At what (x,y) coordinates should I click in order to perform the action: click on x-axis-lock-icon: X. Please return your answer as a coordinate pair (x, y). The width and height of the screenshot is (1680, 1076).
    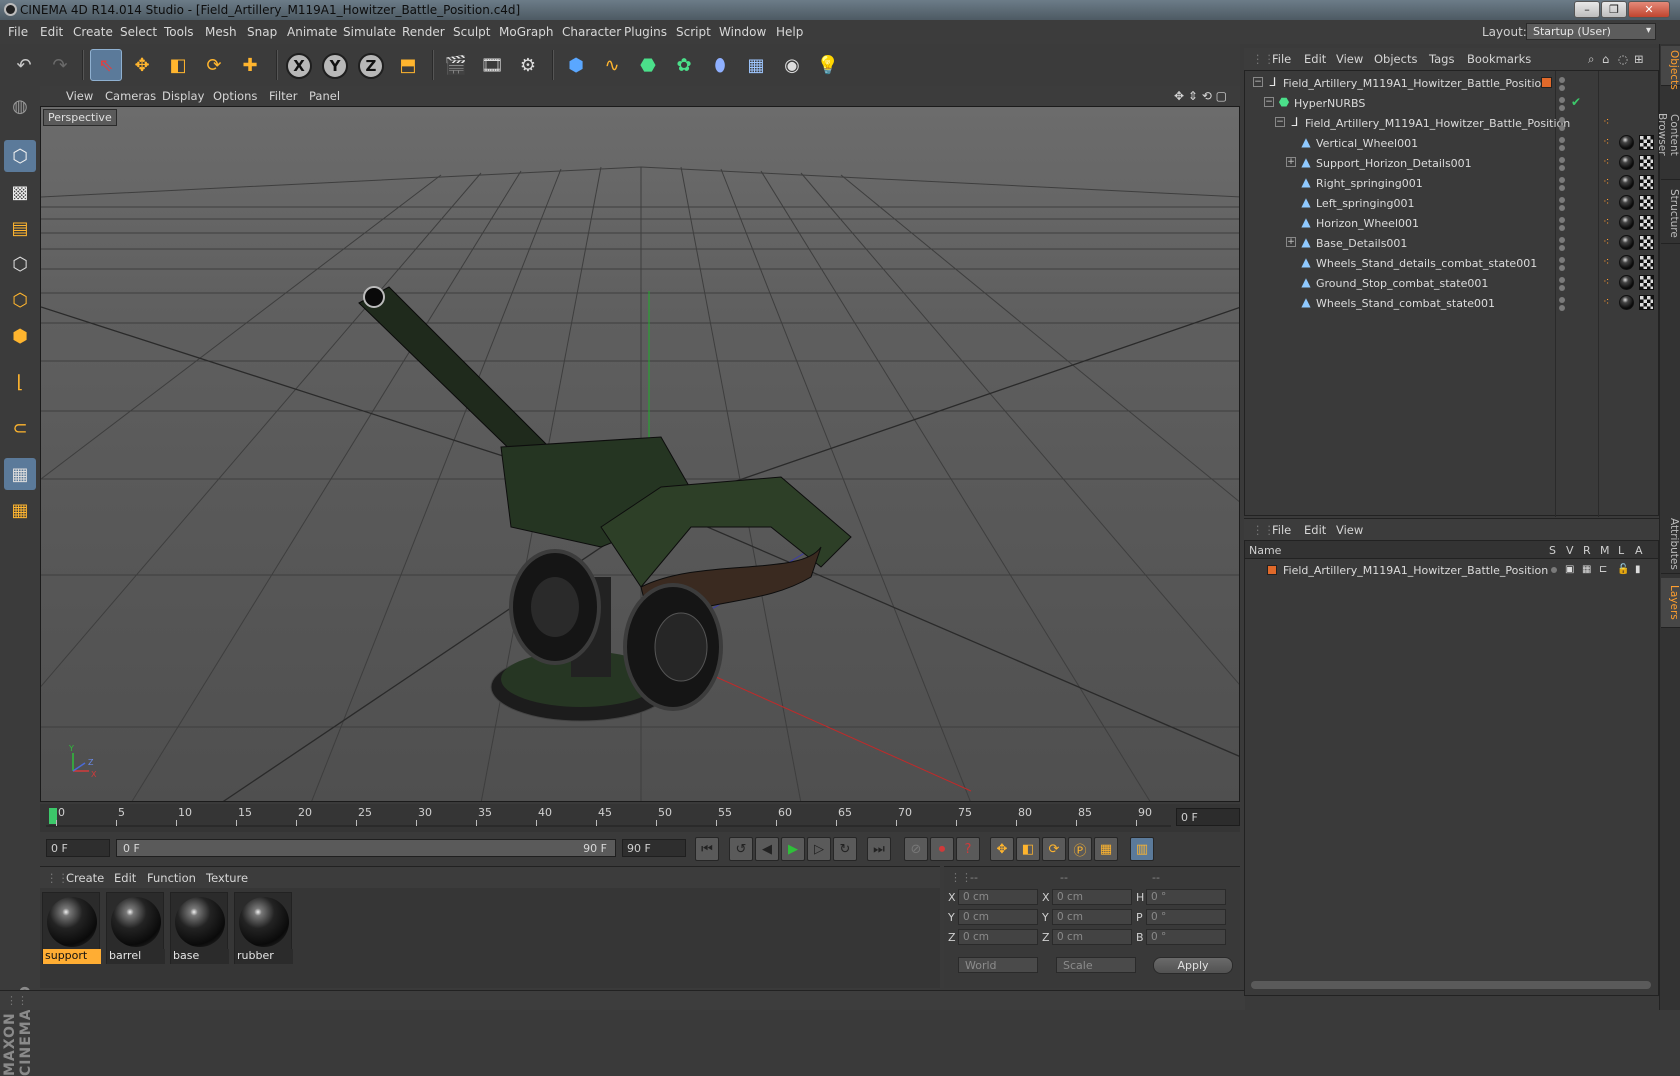
    Looking at the image, I should click on (299, 66).